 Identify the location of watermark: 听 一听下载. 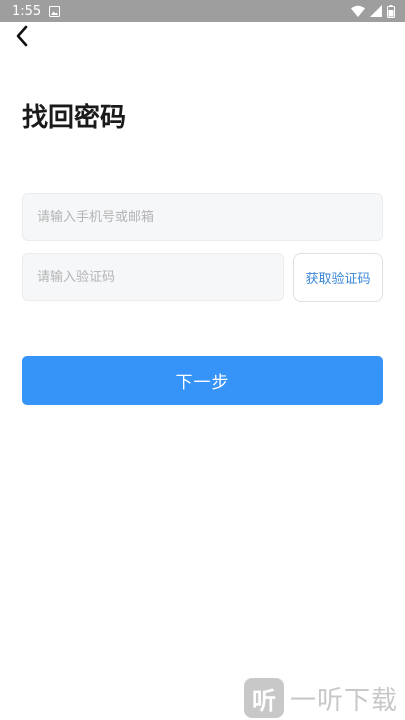
(321, 698).